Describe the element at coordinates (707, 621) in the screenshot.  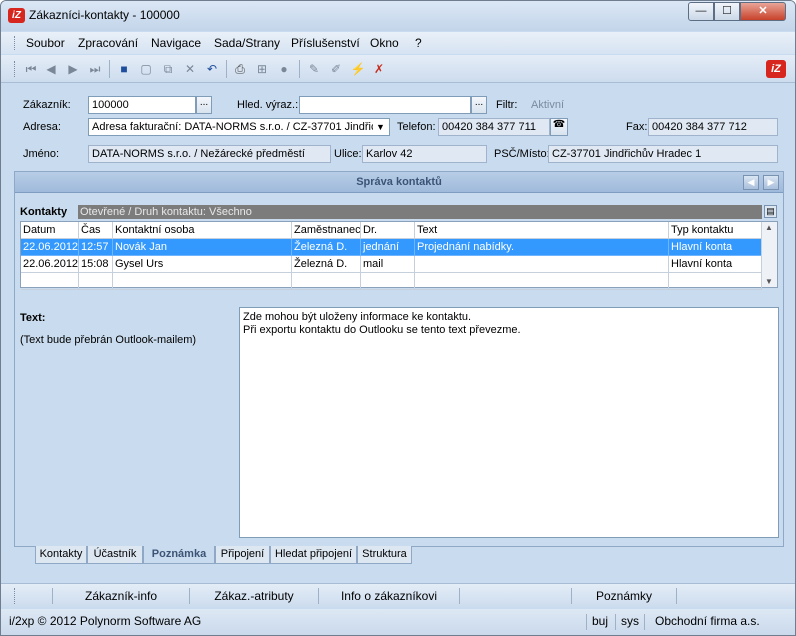
I see `status-company: Obchodní firma a.s.` at that location.